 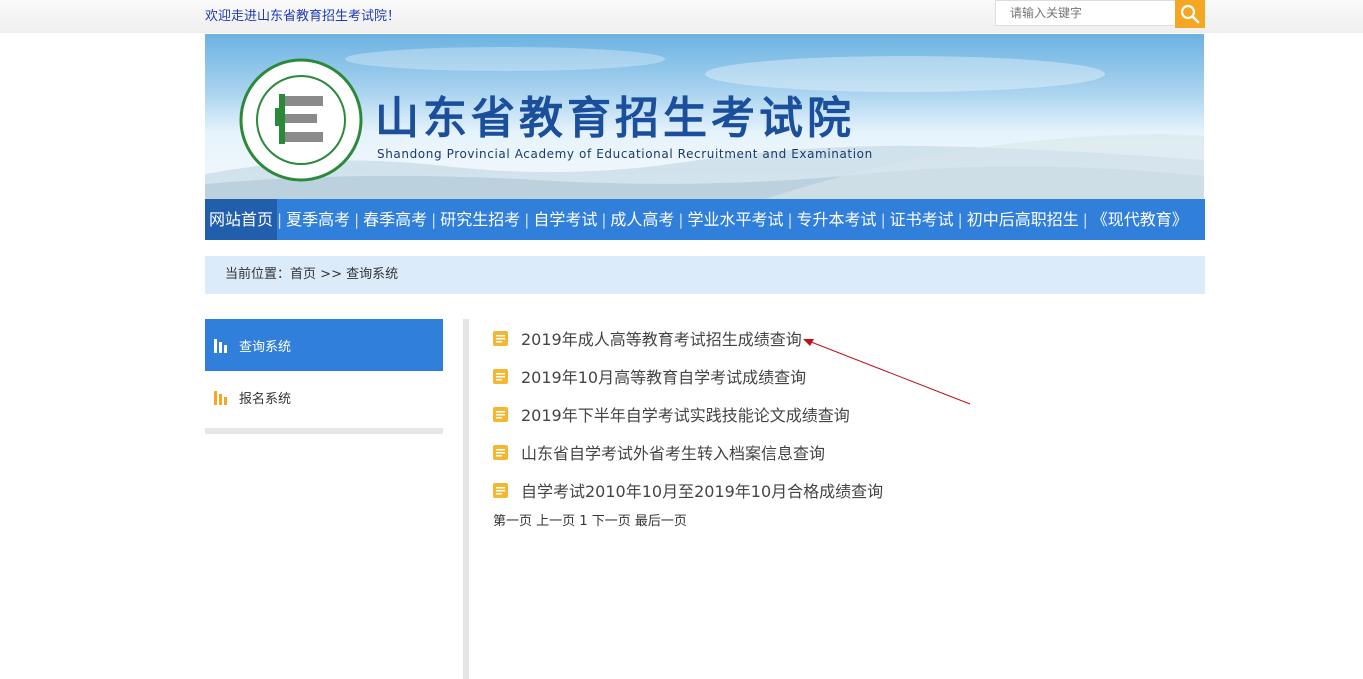 I want to click on site-title: 山东省教育招生考试院, so click(x=615, y=118).